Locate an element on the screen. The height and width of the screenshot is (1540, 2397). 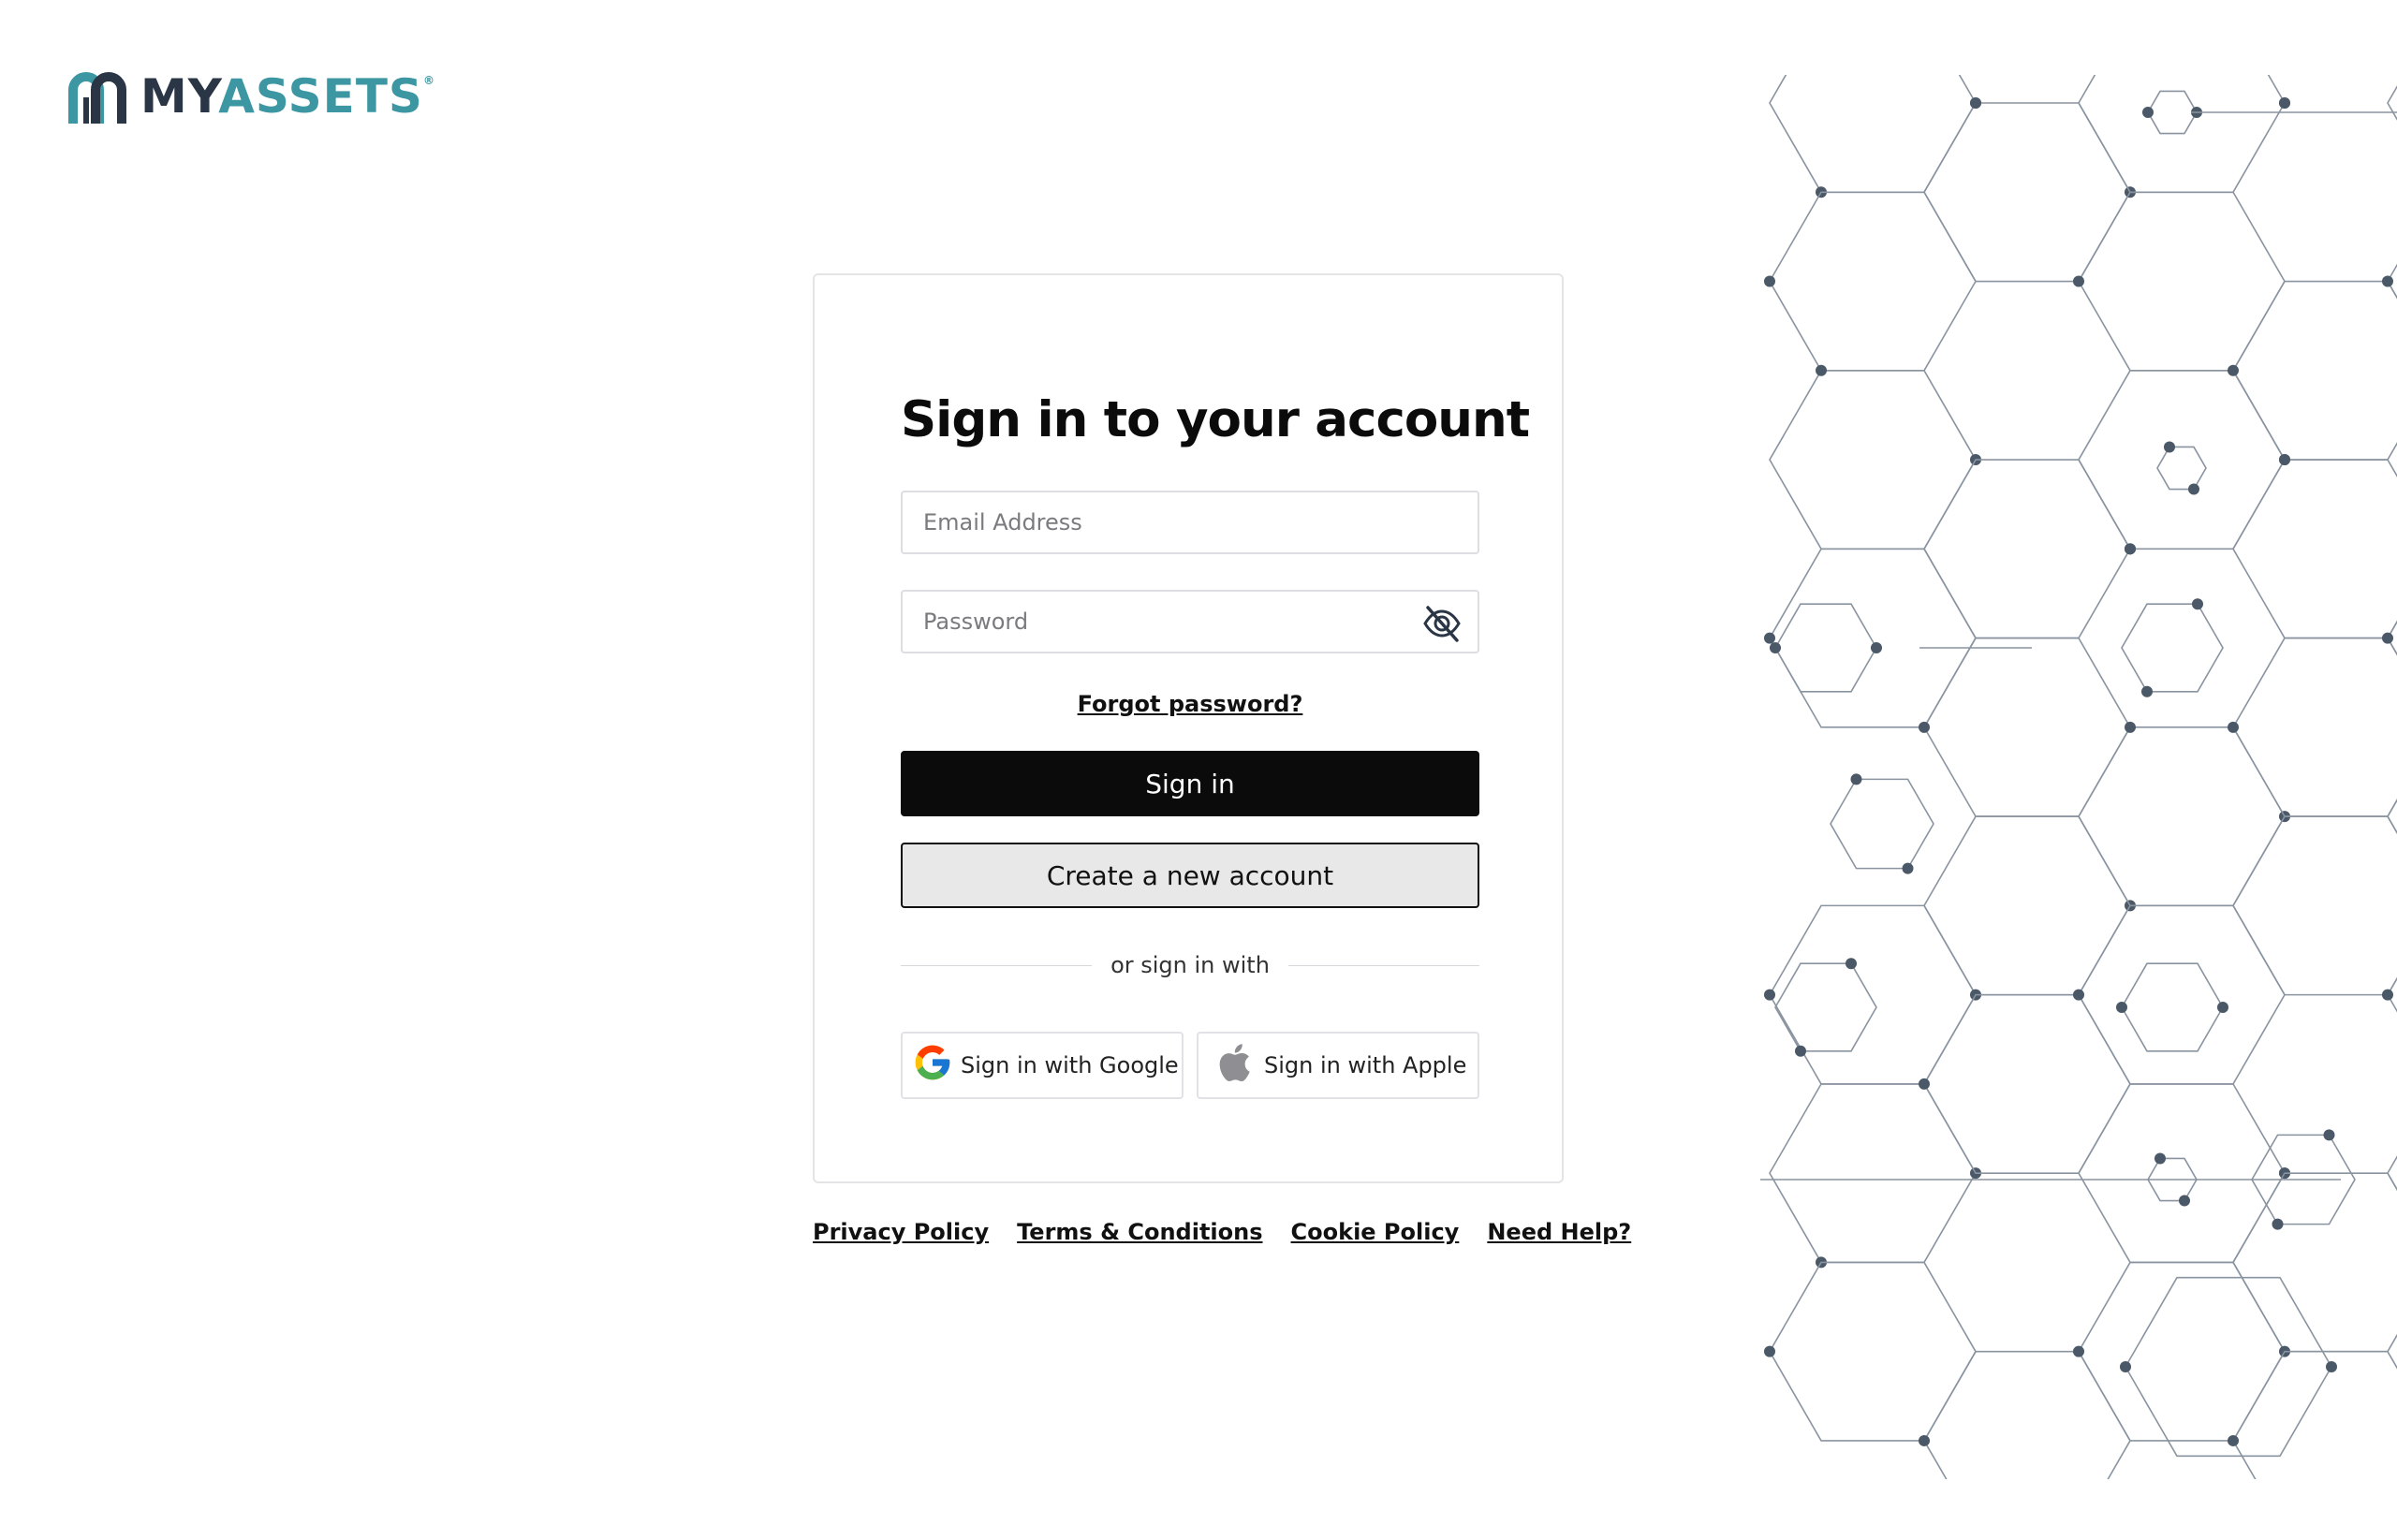
password-field-container is located at coordinates (1190, 621).